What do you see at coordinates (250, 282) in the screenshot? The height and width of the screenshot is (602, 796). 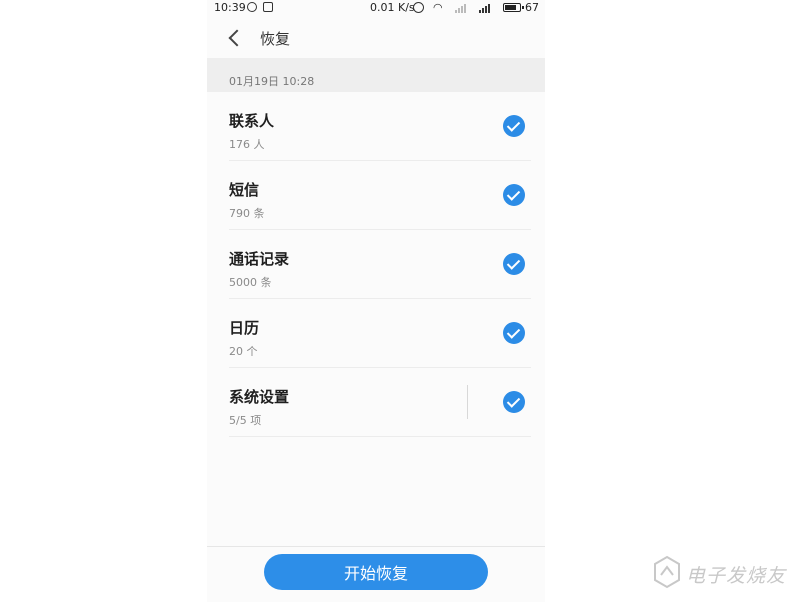 I see `item-count: 5000 条` at bounding box center [250, 282].